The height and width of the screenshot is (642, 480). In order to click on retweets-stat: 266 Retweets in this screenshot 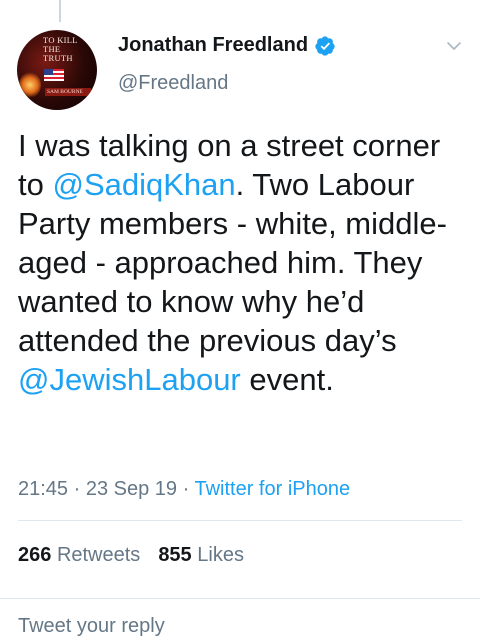, I will do `click(79, 555)`.